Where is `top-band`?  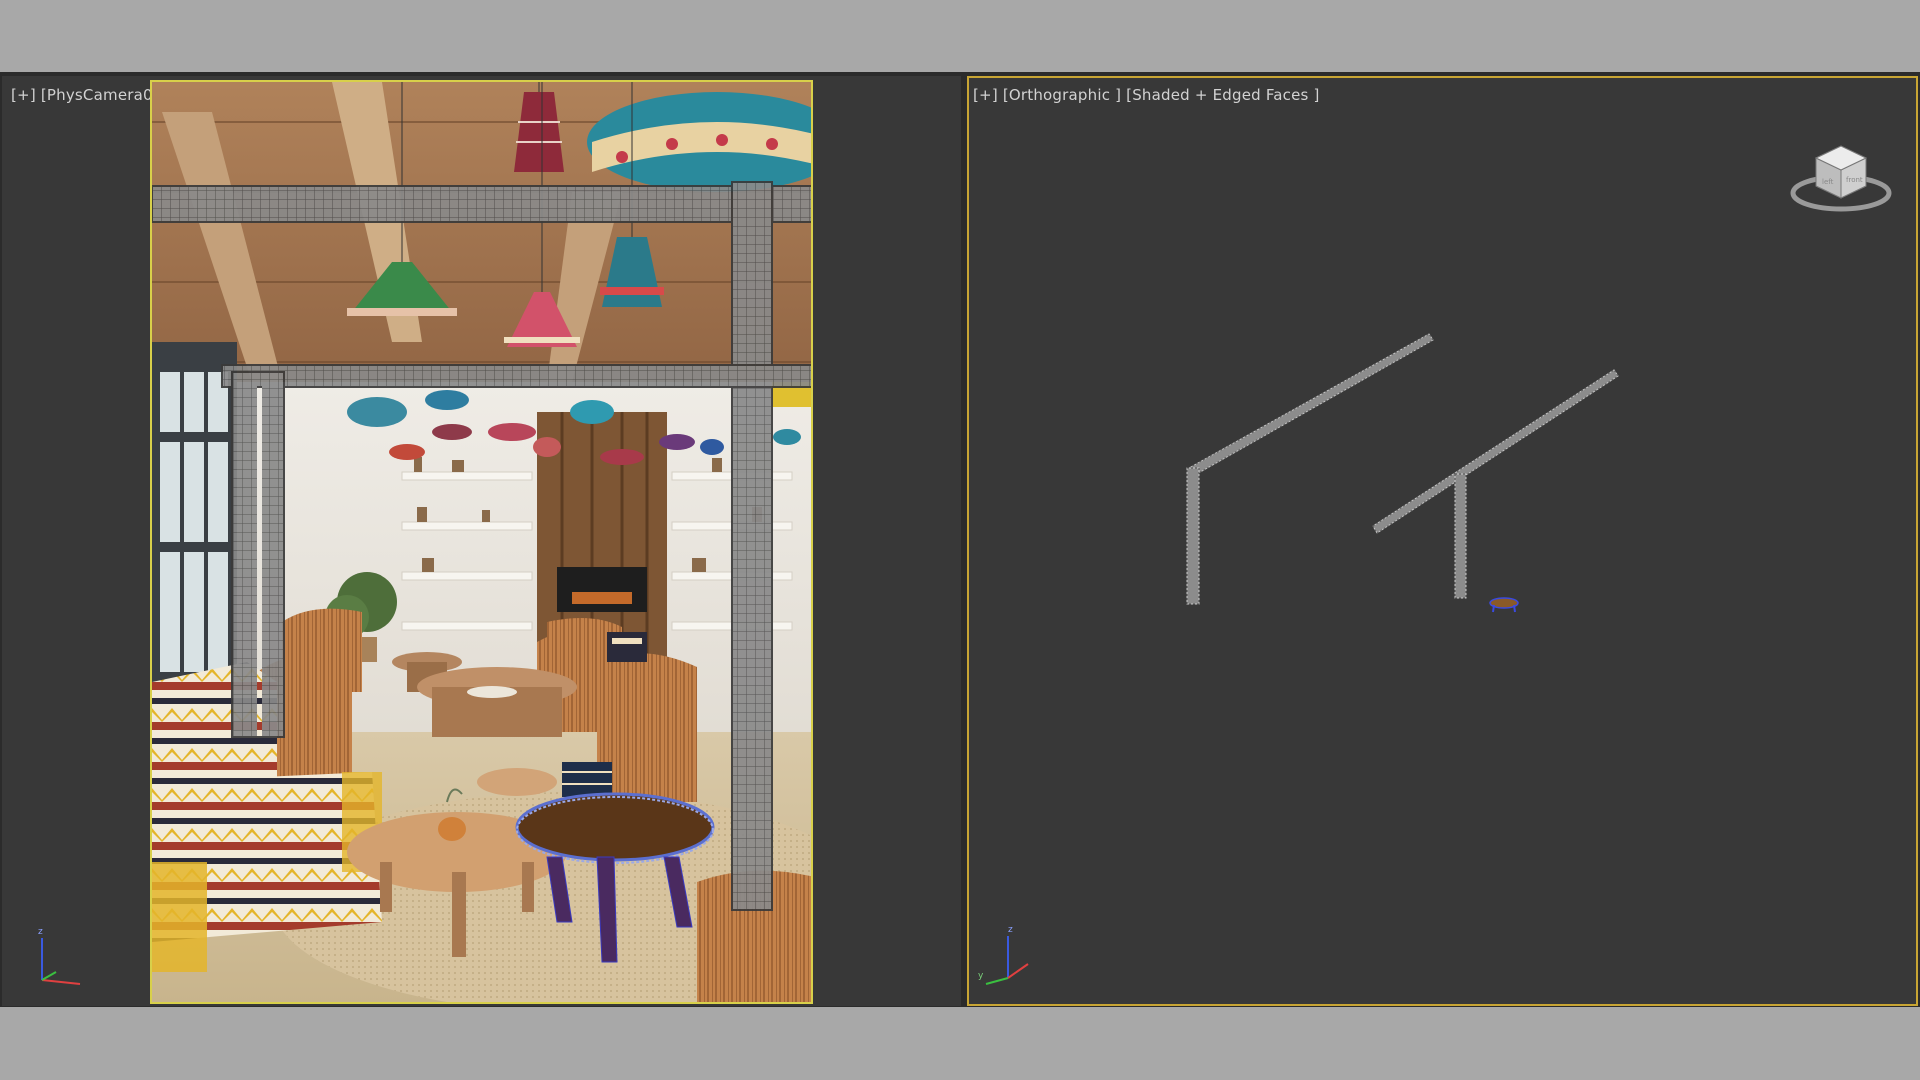 top-band is located at coordinates (960, 36).